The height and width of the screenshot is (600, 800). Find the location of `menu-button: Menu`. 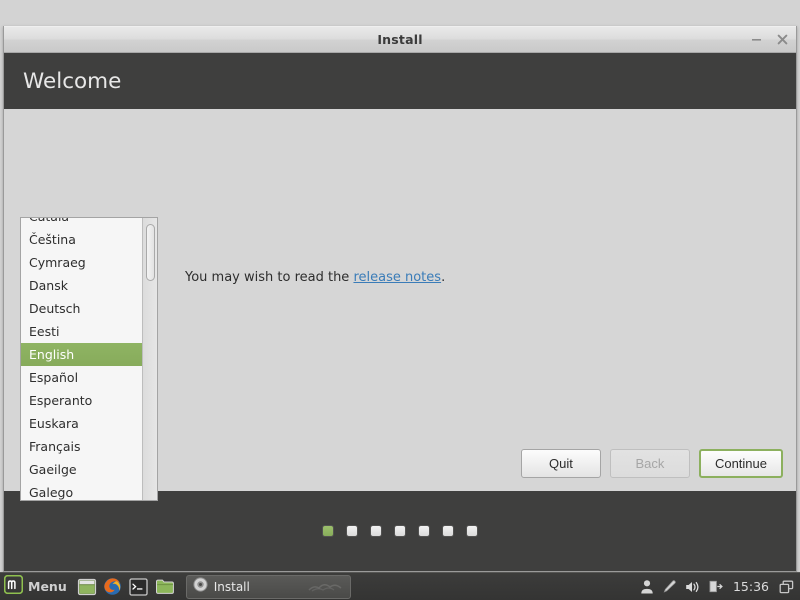

menu-button: Menu is located at coordinates (37, 587).